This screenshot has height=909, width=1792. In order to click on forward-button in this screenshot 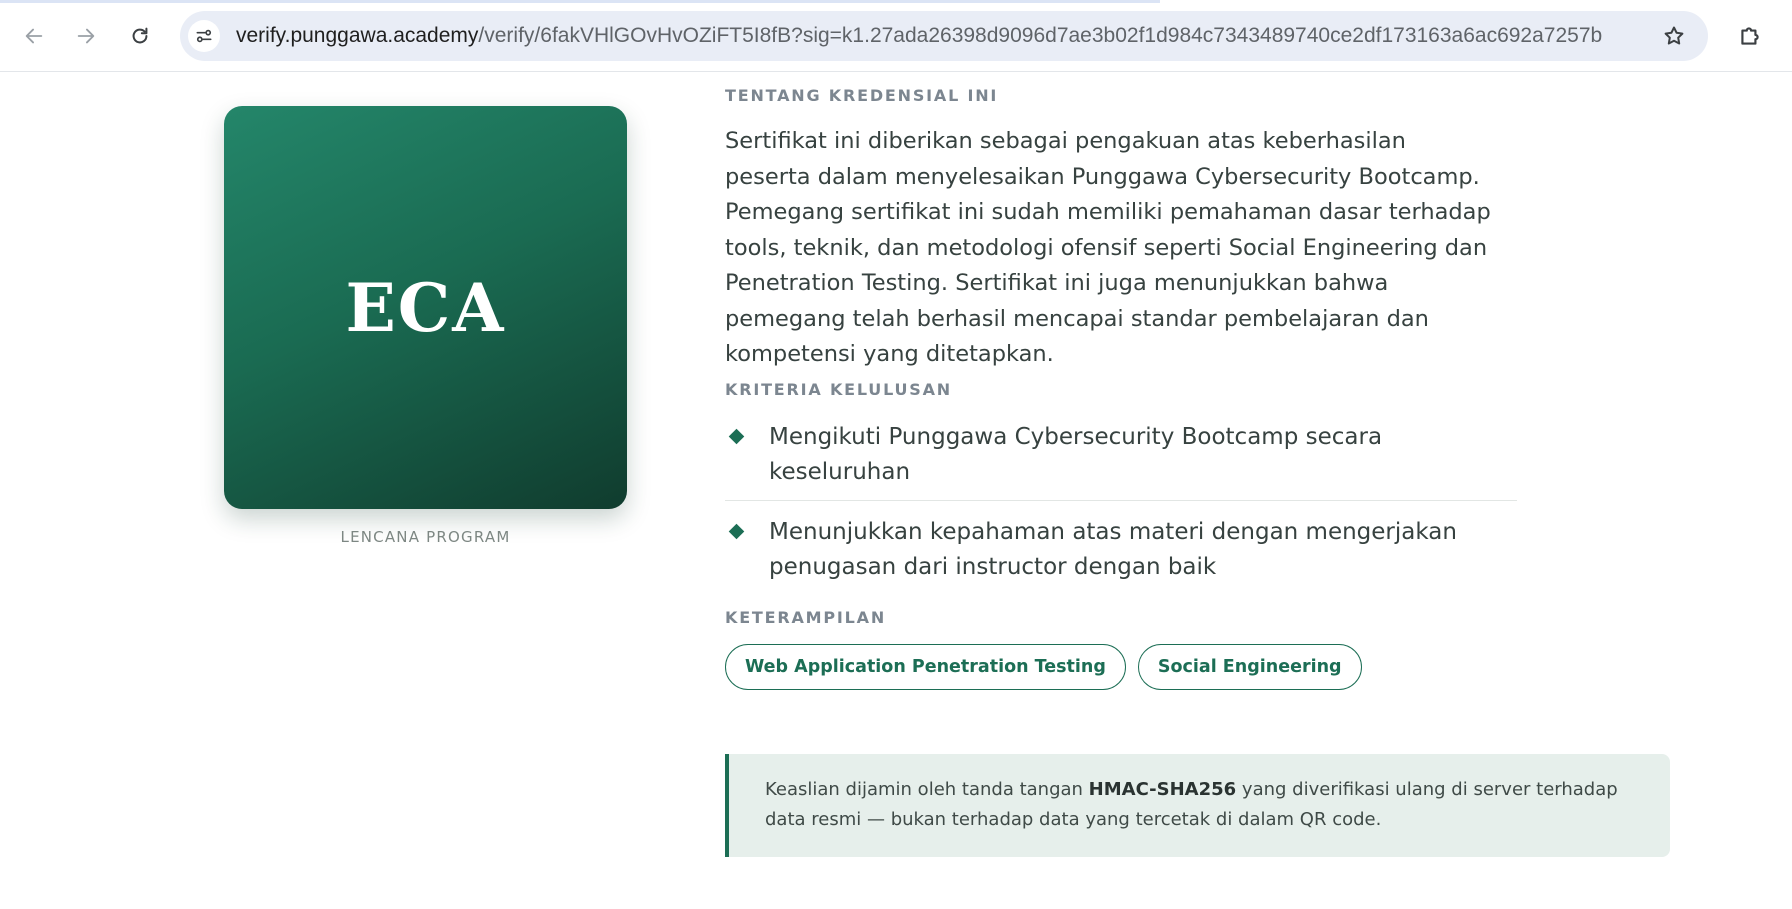, I will do `click(86, 36)`.